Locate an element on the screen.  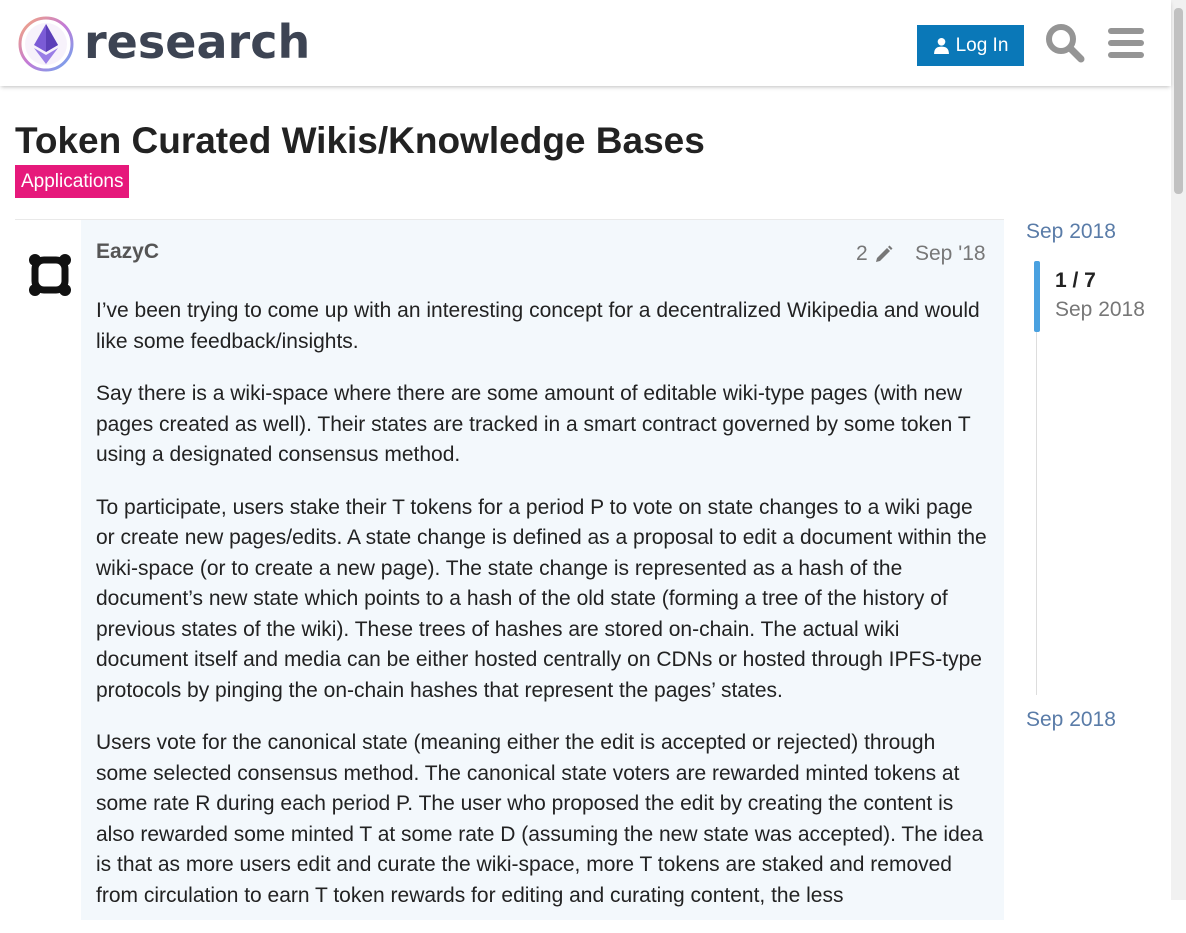
research-logo-icon is located at coordinates (46, 44).